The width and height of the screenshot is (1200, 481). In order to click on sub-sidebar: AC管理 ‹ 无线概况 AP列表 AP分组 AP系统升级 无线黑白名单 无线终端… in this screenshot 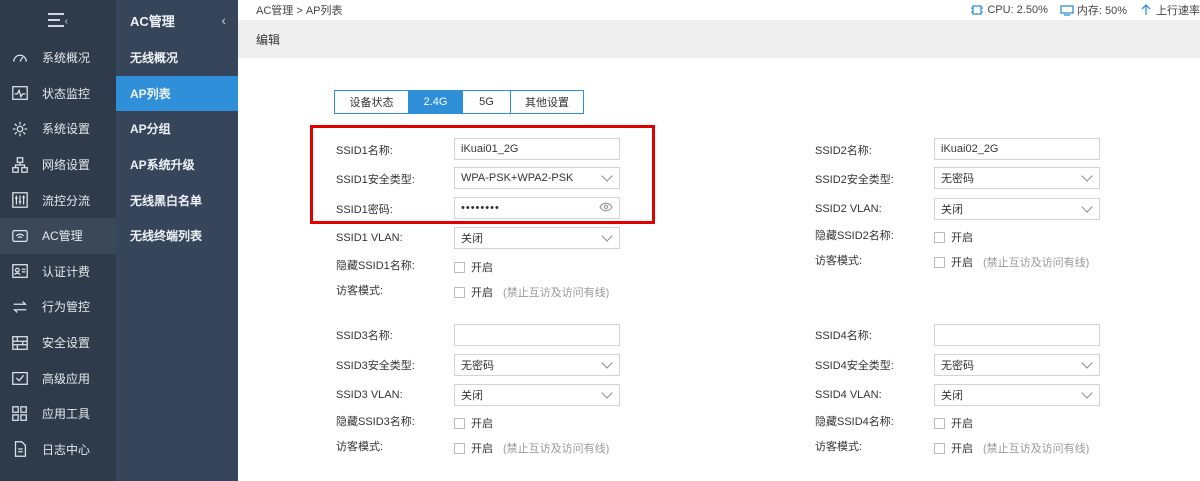, I will do `click(177, 240)`.